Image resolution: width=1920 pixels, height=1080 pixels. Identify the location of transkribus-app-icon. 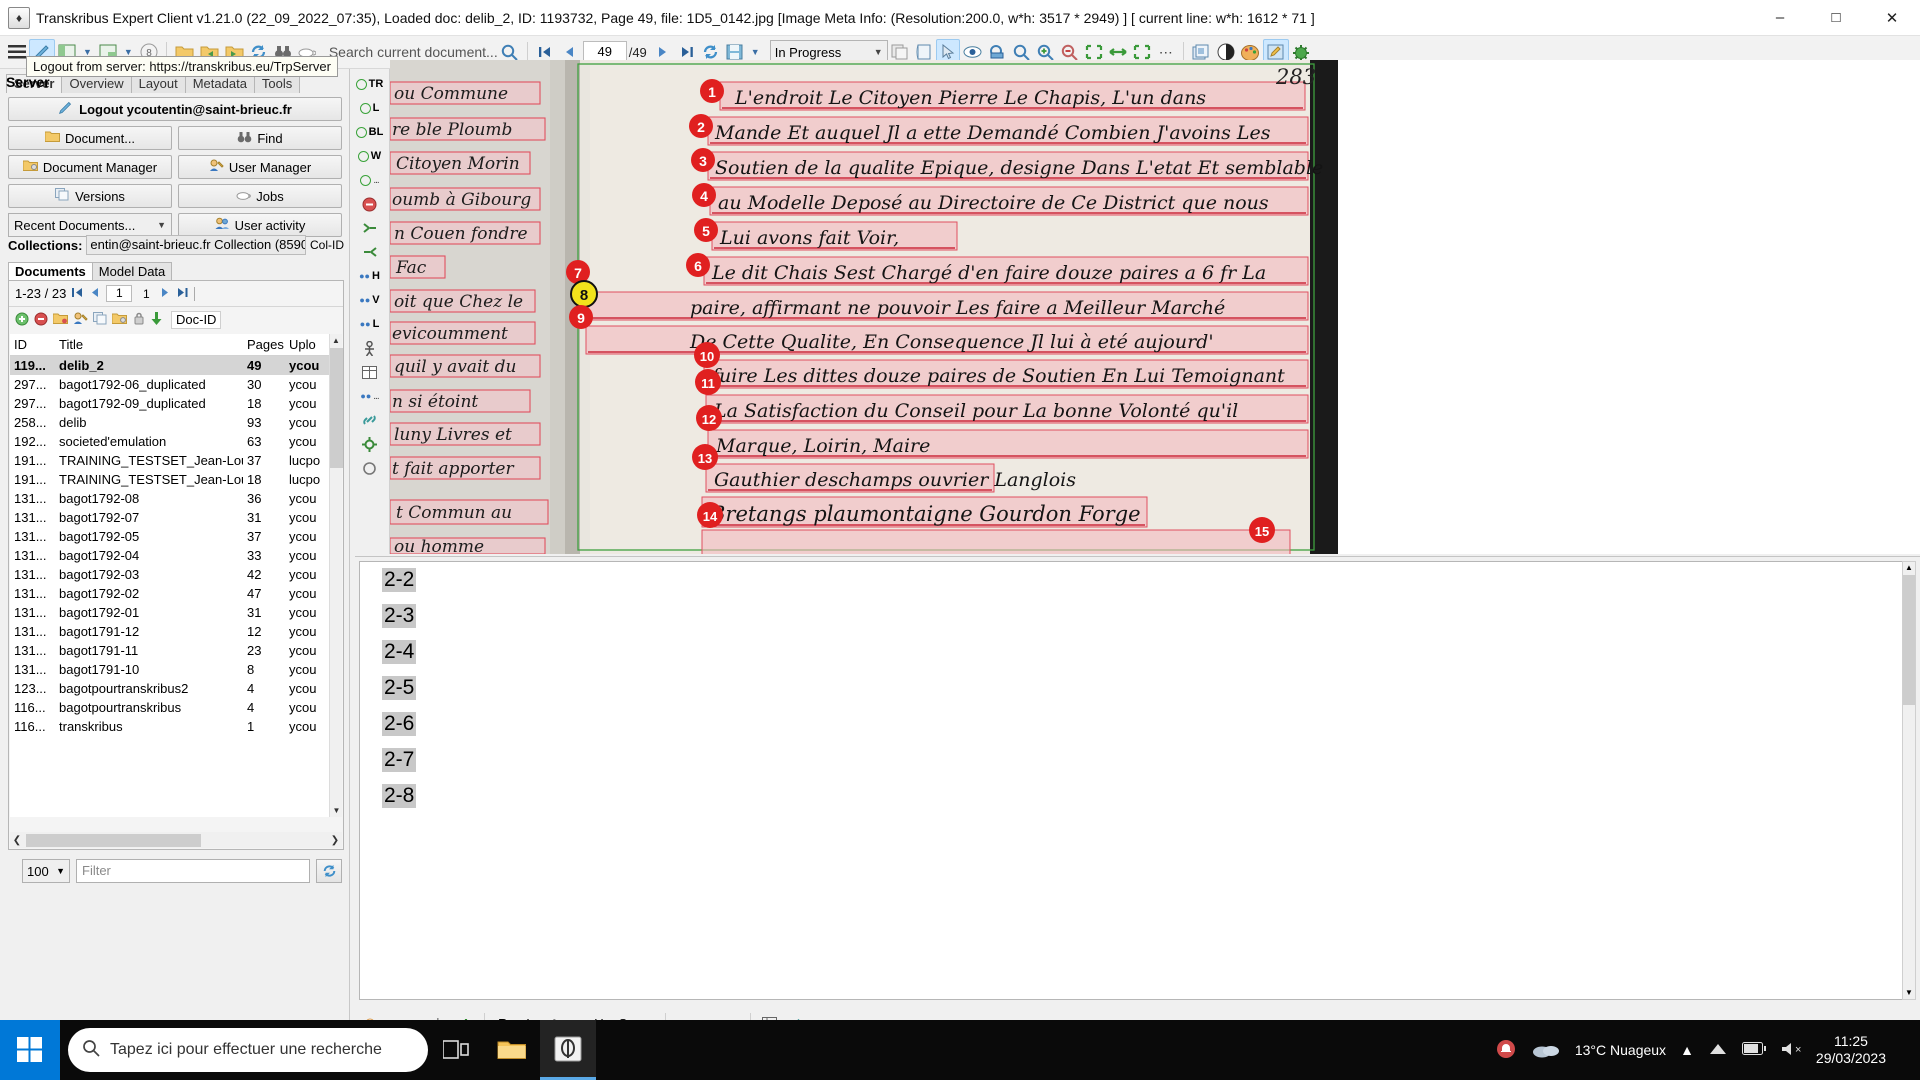
(568, 1050).